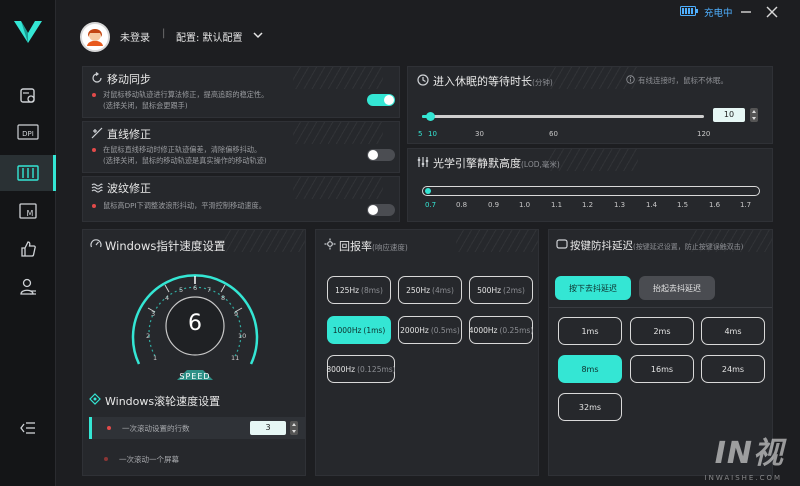  What do you see at coordinates (209, 290) in the screenshot?
I see `gauge-tick: 7` at bounding box center [209, 290].